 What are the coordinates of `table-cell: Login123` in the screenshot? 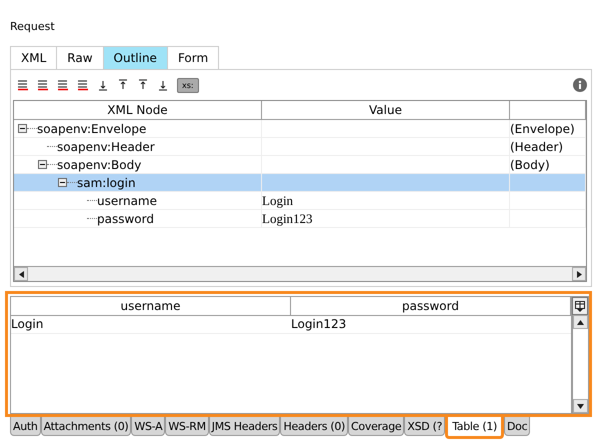 It's located at (318, 324).